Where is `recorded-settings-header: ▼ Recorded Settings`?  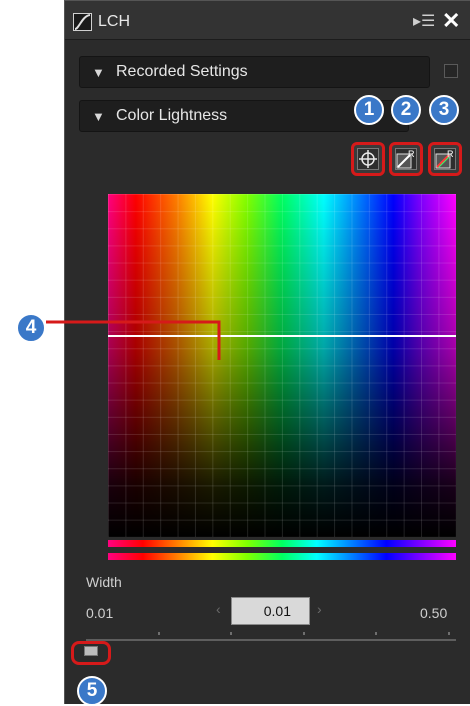
recorded-settings-header: ▼ Recorded Settings is located at coordinates (254, 72).